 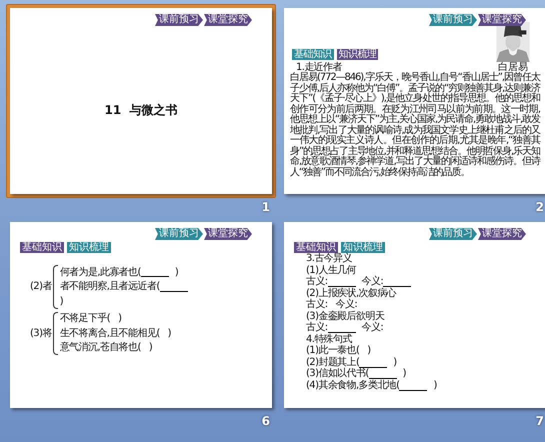 I want to click on slide-text: (3)金銮殿后欲明天, so click(x=345, y=316).